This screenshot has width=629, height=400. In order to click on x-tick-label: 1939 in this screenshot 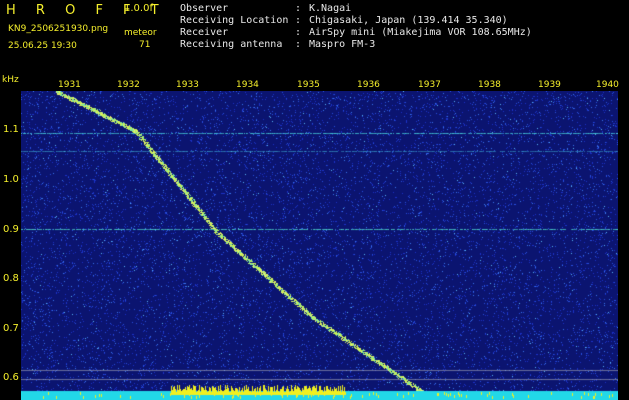, I will do `click(549, 85)`.